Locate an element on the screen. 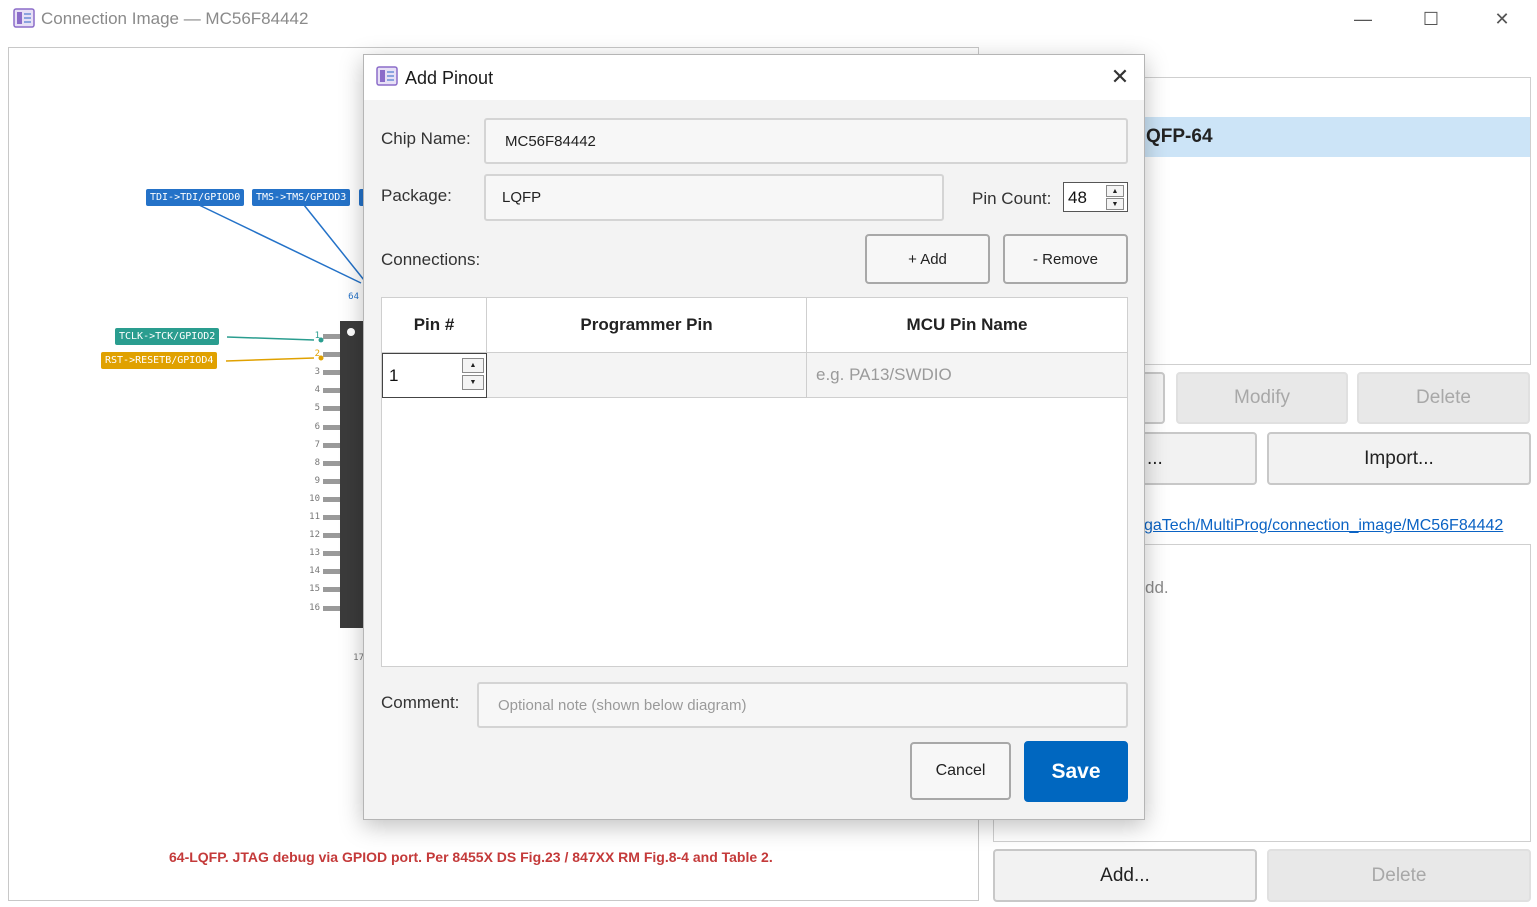 This screenshot has height=907, width=1537. tag-tclk: TCLK->TCK/GPIOD2 is located at coordinates (167, 336).